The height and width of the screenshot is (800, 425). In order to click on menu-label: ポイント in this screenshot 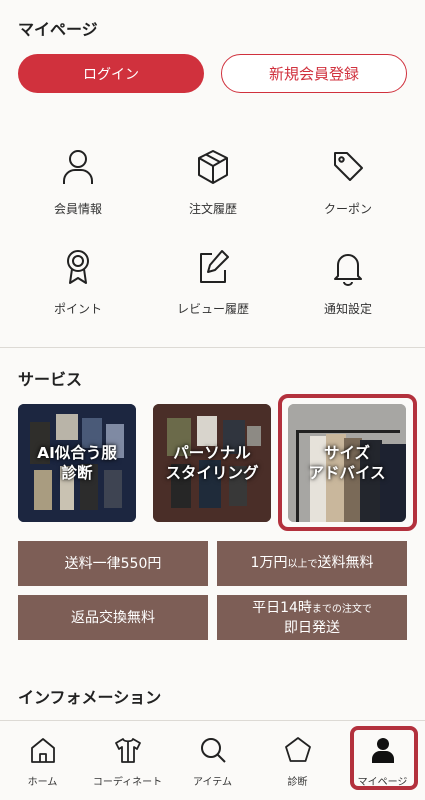, I will do `click(77, 309)`.